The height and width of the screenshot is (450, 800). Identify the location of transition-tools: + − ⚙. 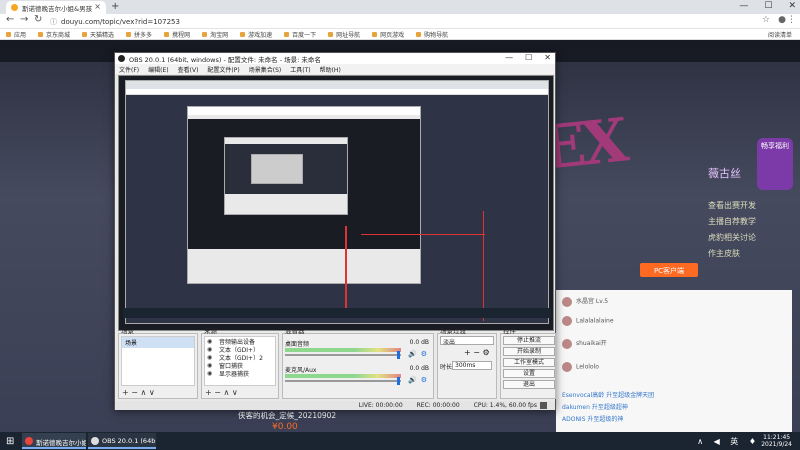
(477, 352).